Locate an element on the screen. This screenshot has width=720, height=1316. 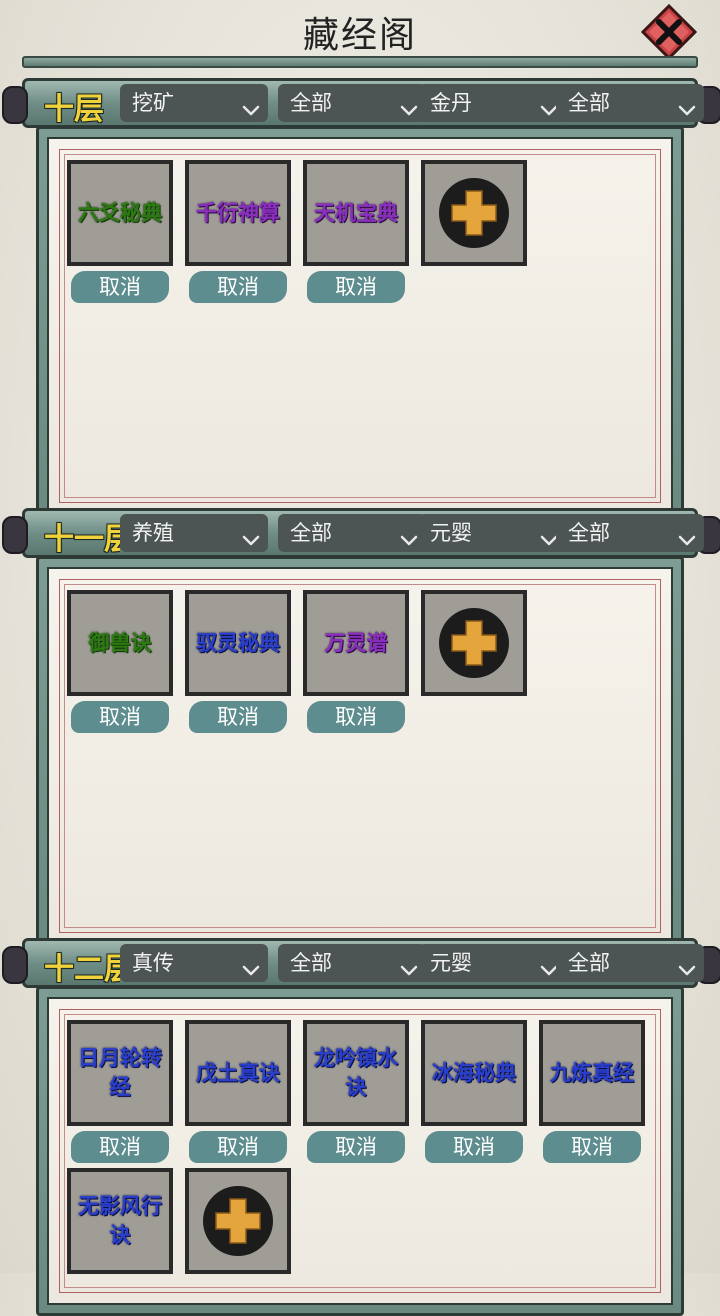
book-slot: 驭灵秘典 is located at coordinates (238, 643).